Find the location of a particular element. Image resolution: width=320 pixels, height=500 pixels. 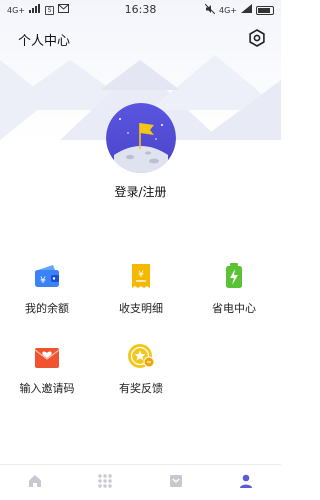

apps-grid-icon is located at coordinates (105, 483).